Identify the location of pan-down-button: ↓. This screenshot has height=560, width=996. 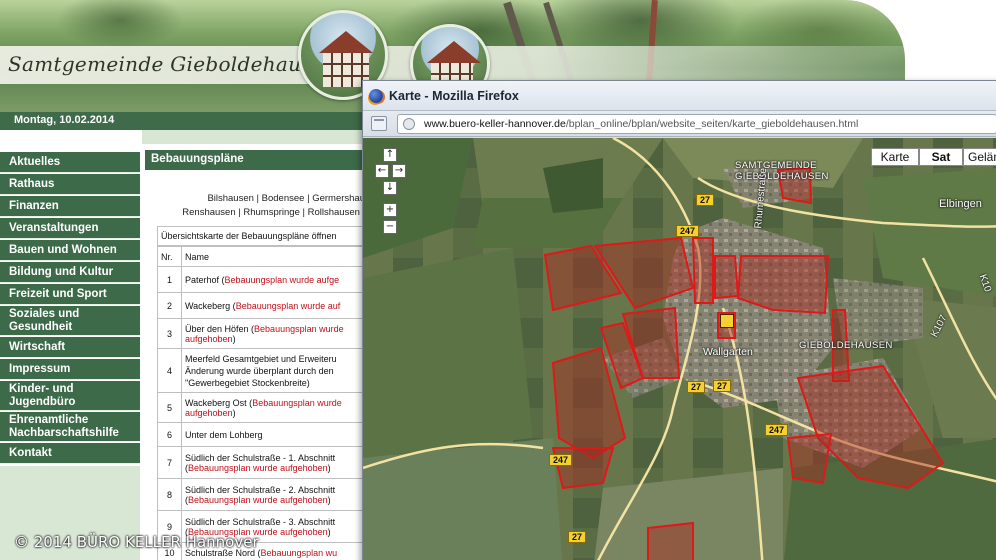
(390, 188).